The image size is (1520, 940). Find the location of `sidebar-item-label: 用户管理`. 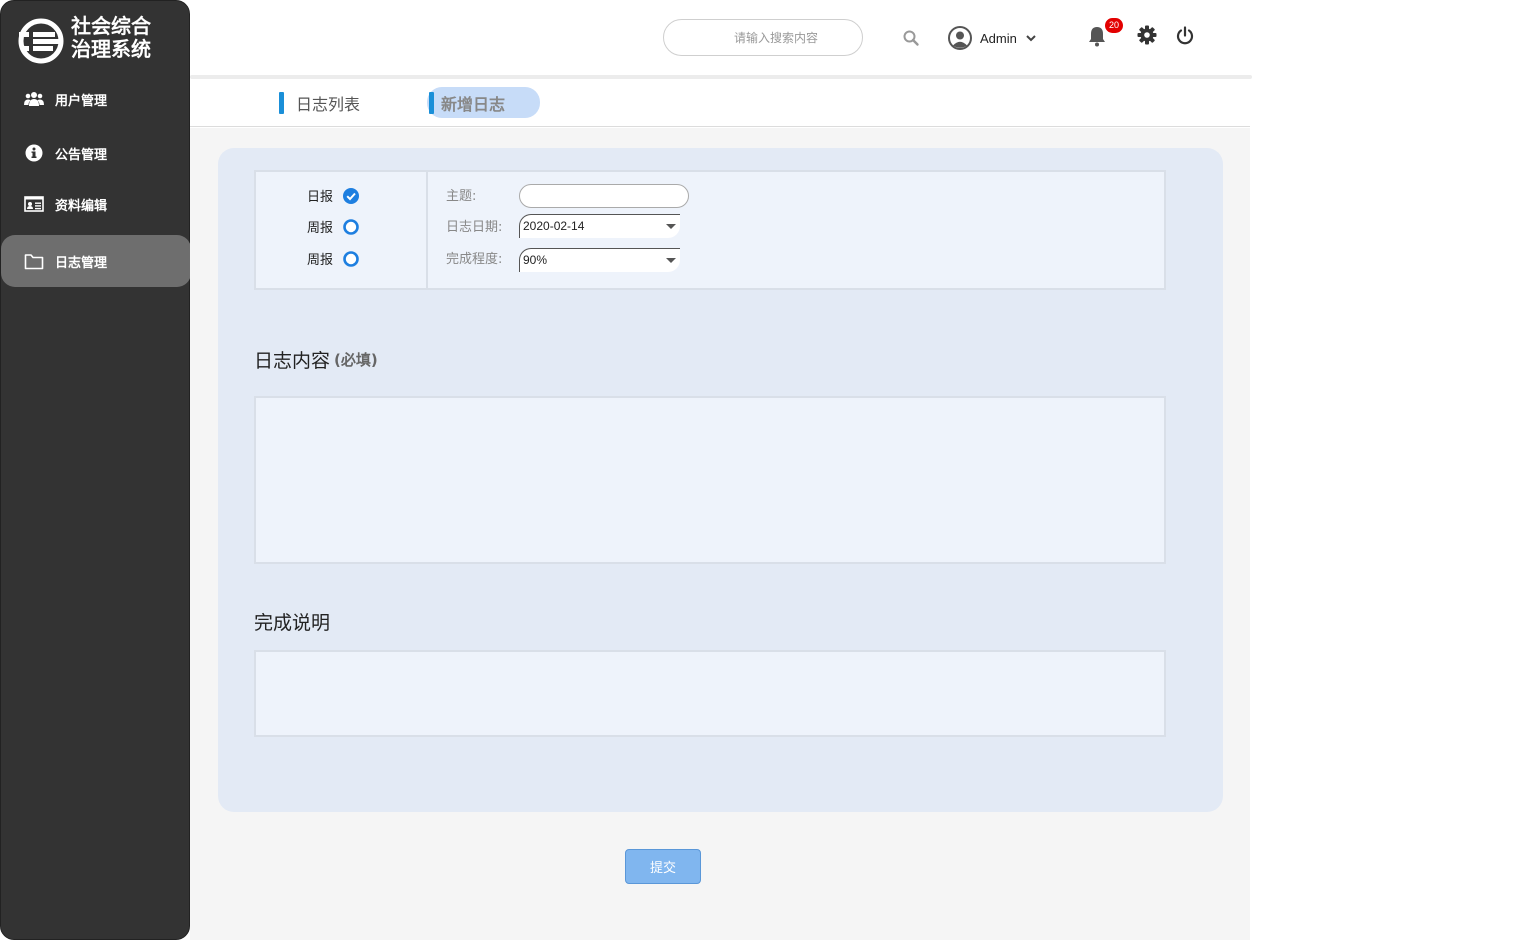

sidebar-item-label: 用户管理 is located at coordinates (81, 101).